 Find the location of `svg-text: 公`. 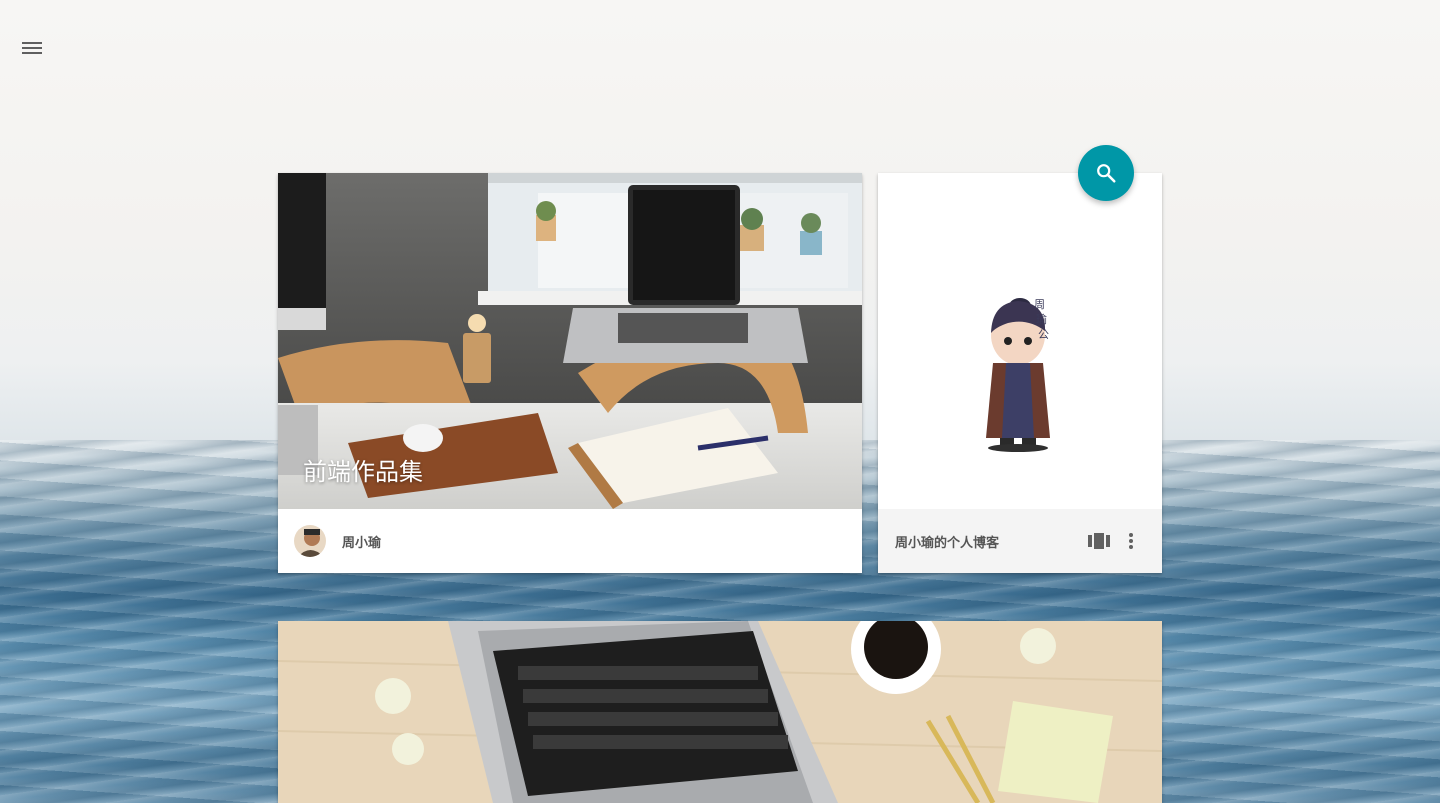

svg-text: 公 is located at coordinates (1043, 334).